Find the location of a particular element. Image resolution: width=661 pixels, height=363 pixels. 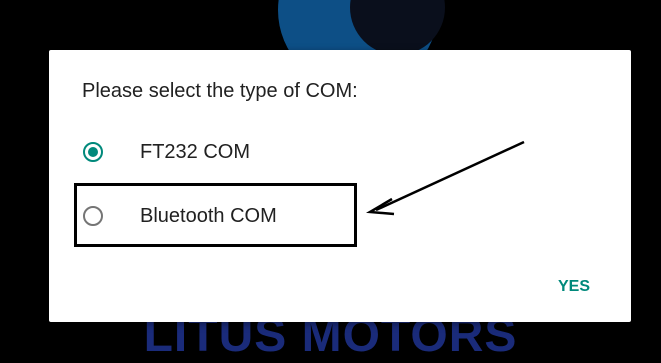

yes-button: YES is located at coordinates (574, 287).